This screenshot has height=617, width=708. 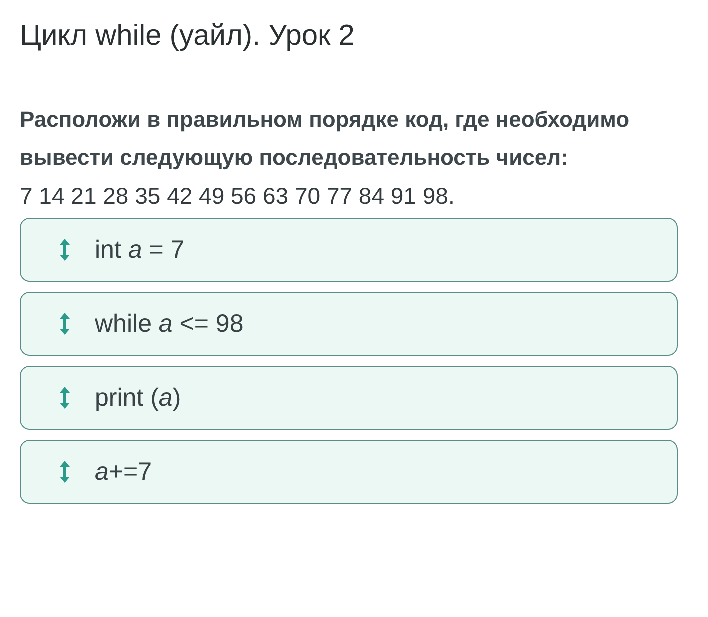 I want to click on draggable-code-item: while a <= 98, so click(x=349, y=324).